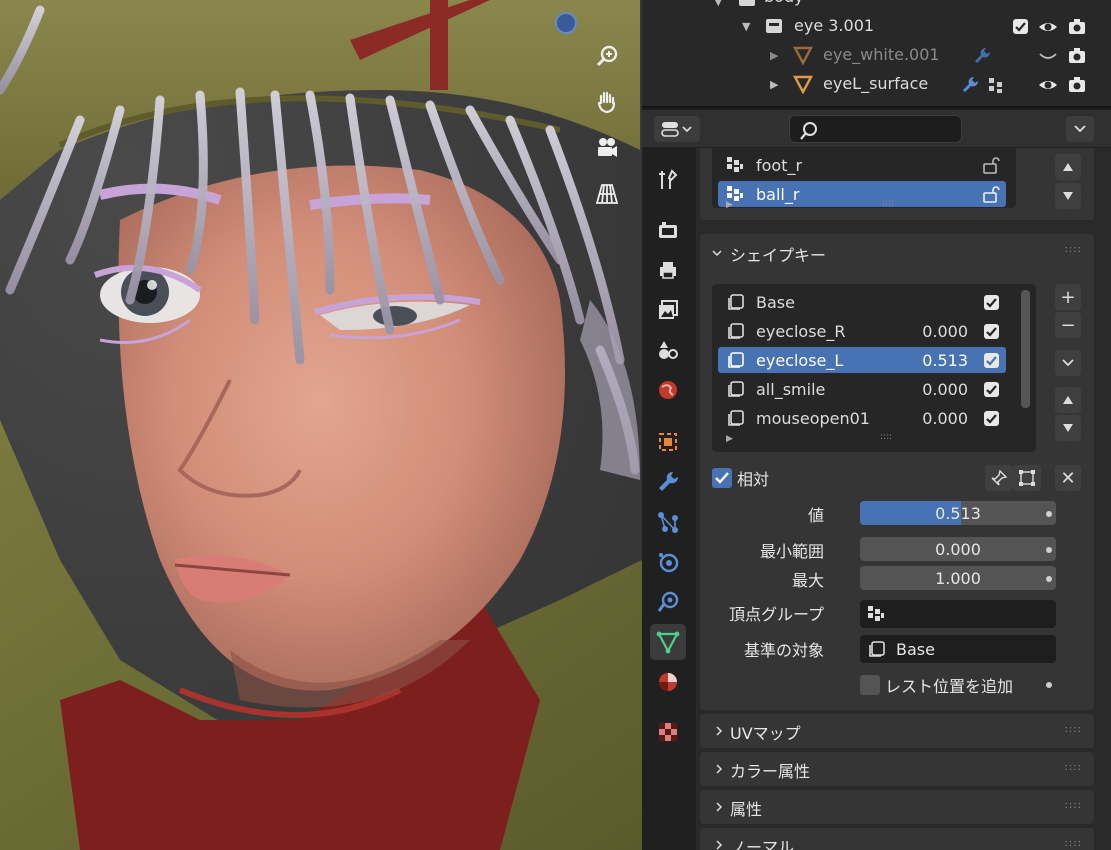 The height and width of the screenshot is (850, 1111). What do you see at coordinates (668, 732) in the screenshot?
I see `tab-texture` at bounding box center [668, 732].